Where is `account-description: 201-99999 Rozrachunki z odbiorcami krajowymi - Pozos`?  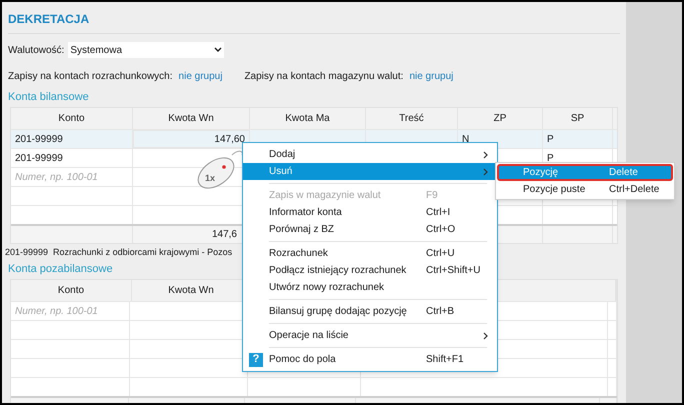 account-description: 201-99999 Rozrachunki z odbiorcami krajowymi - Pozos is located at coordinates (118, 252).